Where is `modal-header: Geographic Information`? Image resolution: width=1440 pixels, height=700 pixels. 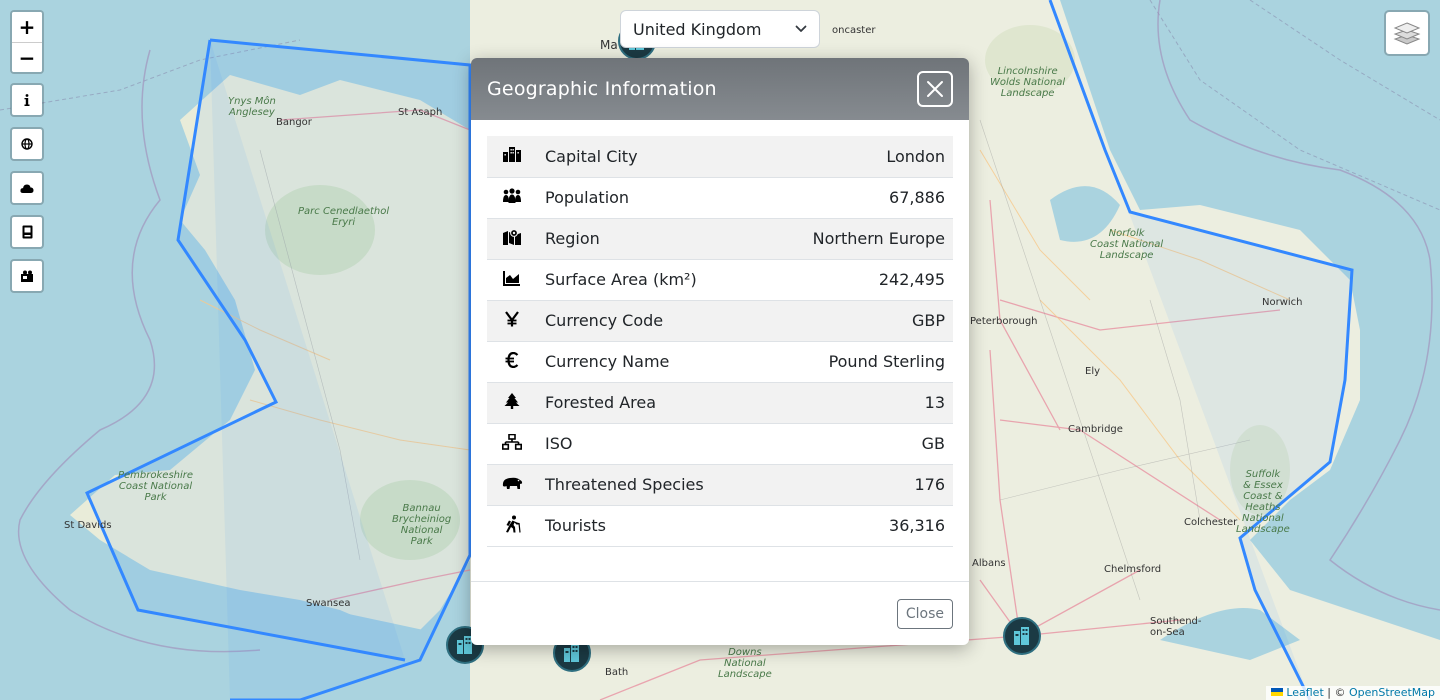
modal-header: Geographic Information is located at coordinates (720, 89).